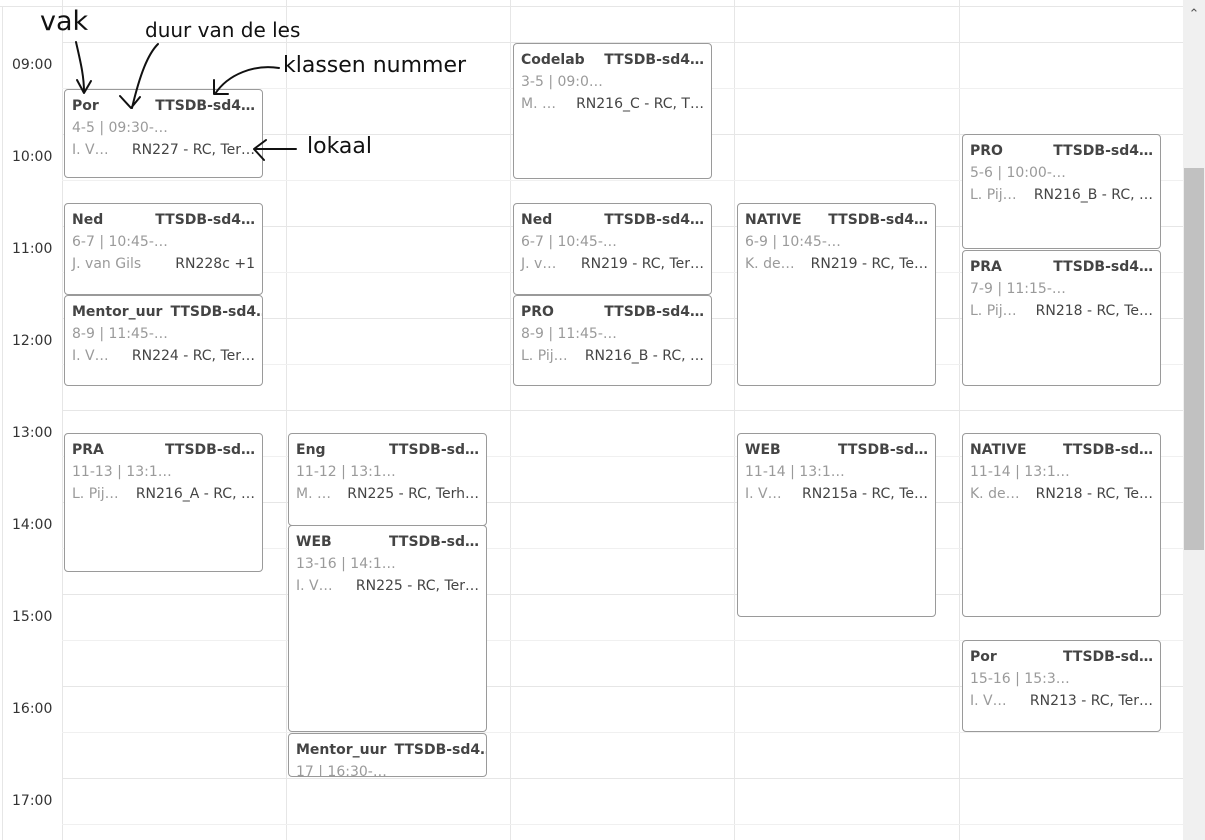 This screenshot has width=1205, height=840. What do you see at coordinates (246, 80) in the screenshot?
I see `arrow-to-class-number` at bounding box center [246, 80].